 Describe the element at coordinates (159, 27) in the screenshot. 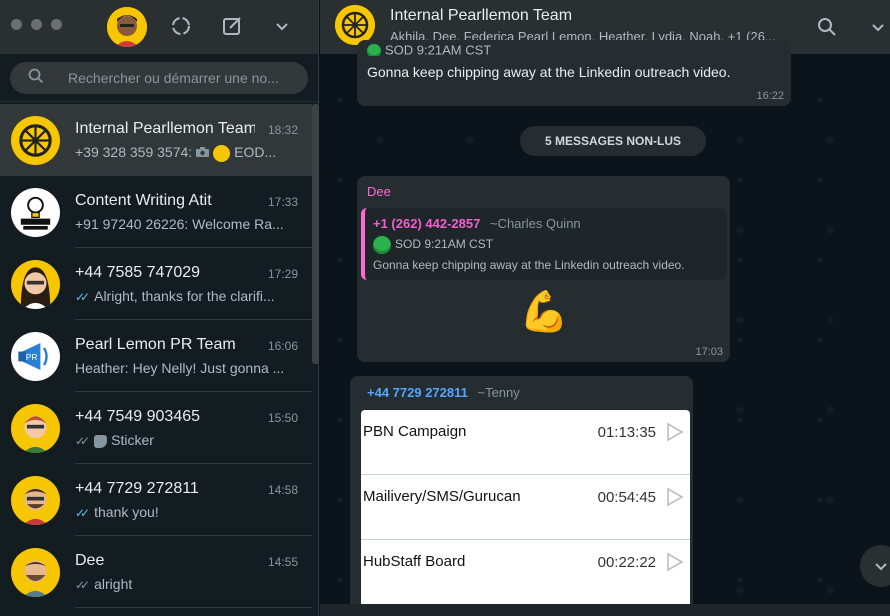

I see `left-header` at that location.